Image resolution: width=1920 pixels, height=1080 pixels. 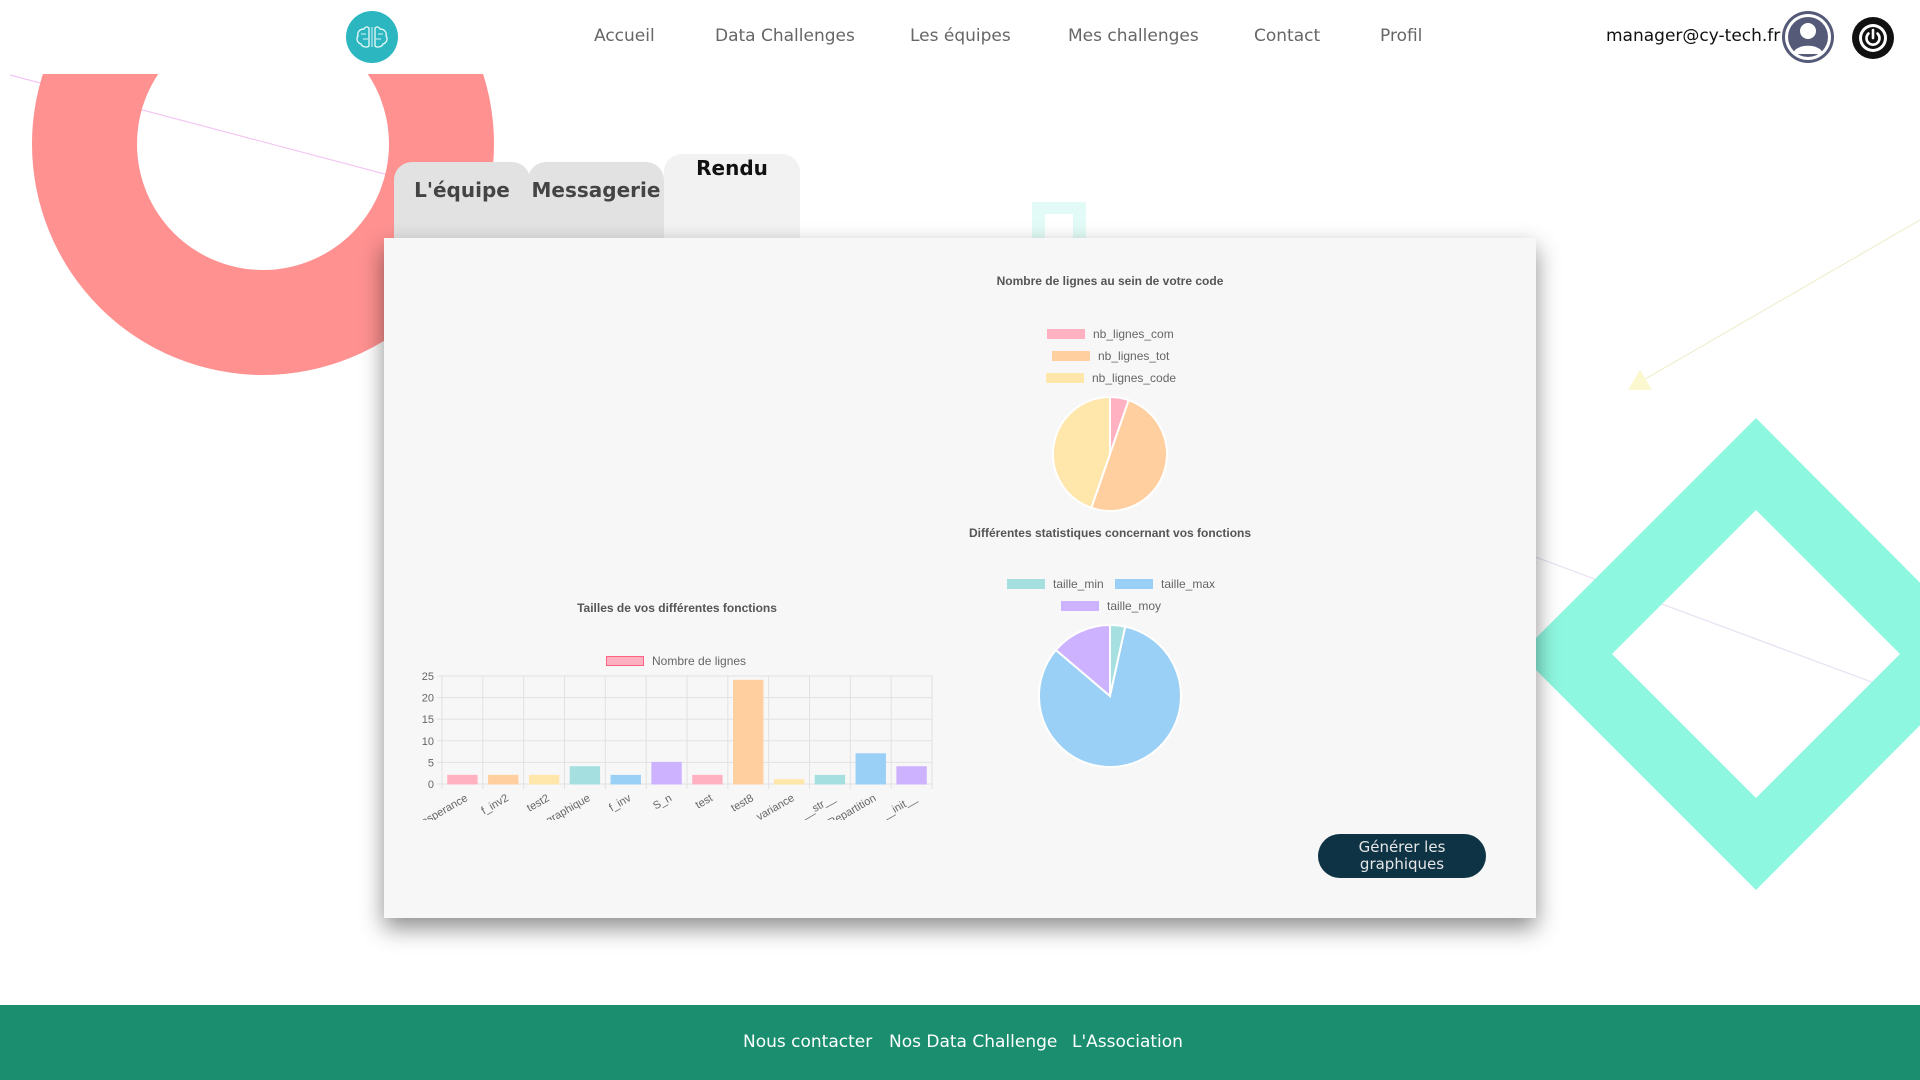 What do you see at coordinates (544, 779) in the screenshot?
I see `bar-test2` at bounding box center [544, 779].